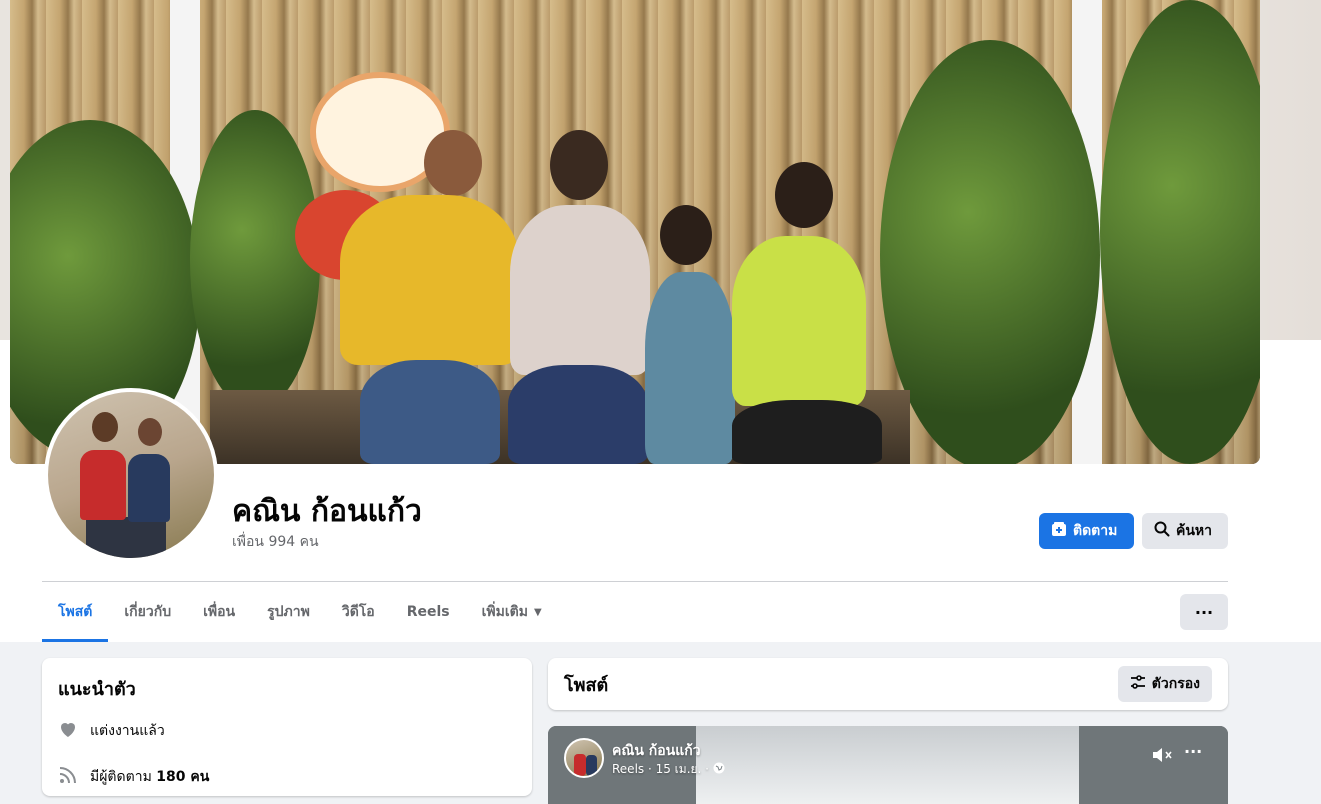 This screenshot has height=804, width=1321. What do you see at coordinates (656, 751) in the screenshot?
I see `reel-author-name: คณิน ก้อนแก้ว` at bounding box center [656, 751].